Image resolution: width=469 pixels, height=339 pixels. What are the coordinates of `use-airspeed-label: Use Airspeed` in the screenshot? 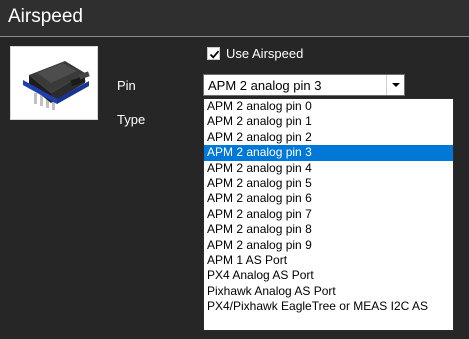 It's located at (265, 53).